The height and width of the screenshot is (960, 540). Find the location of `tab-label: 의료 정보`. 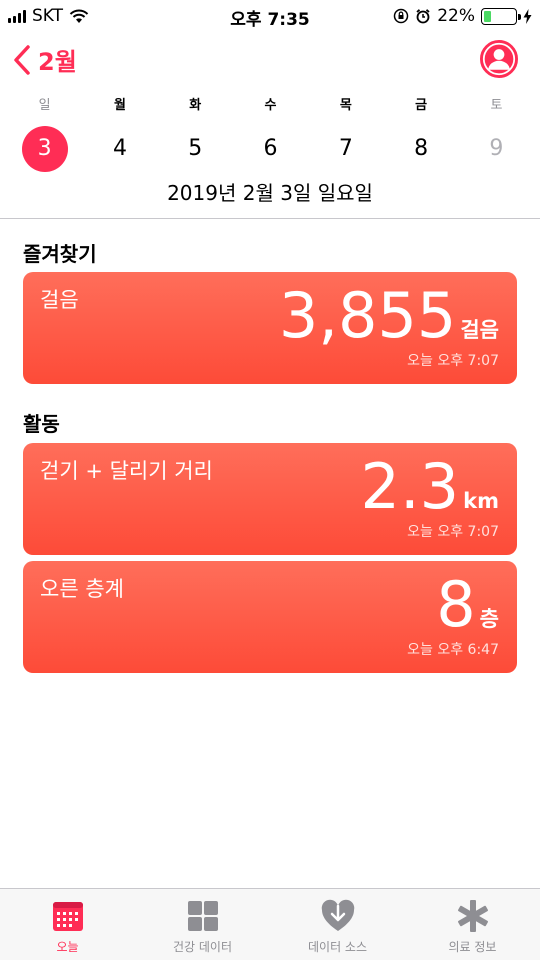

tab-label: 의료 정보 is located at coordinates (472, 947).